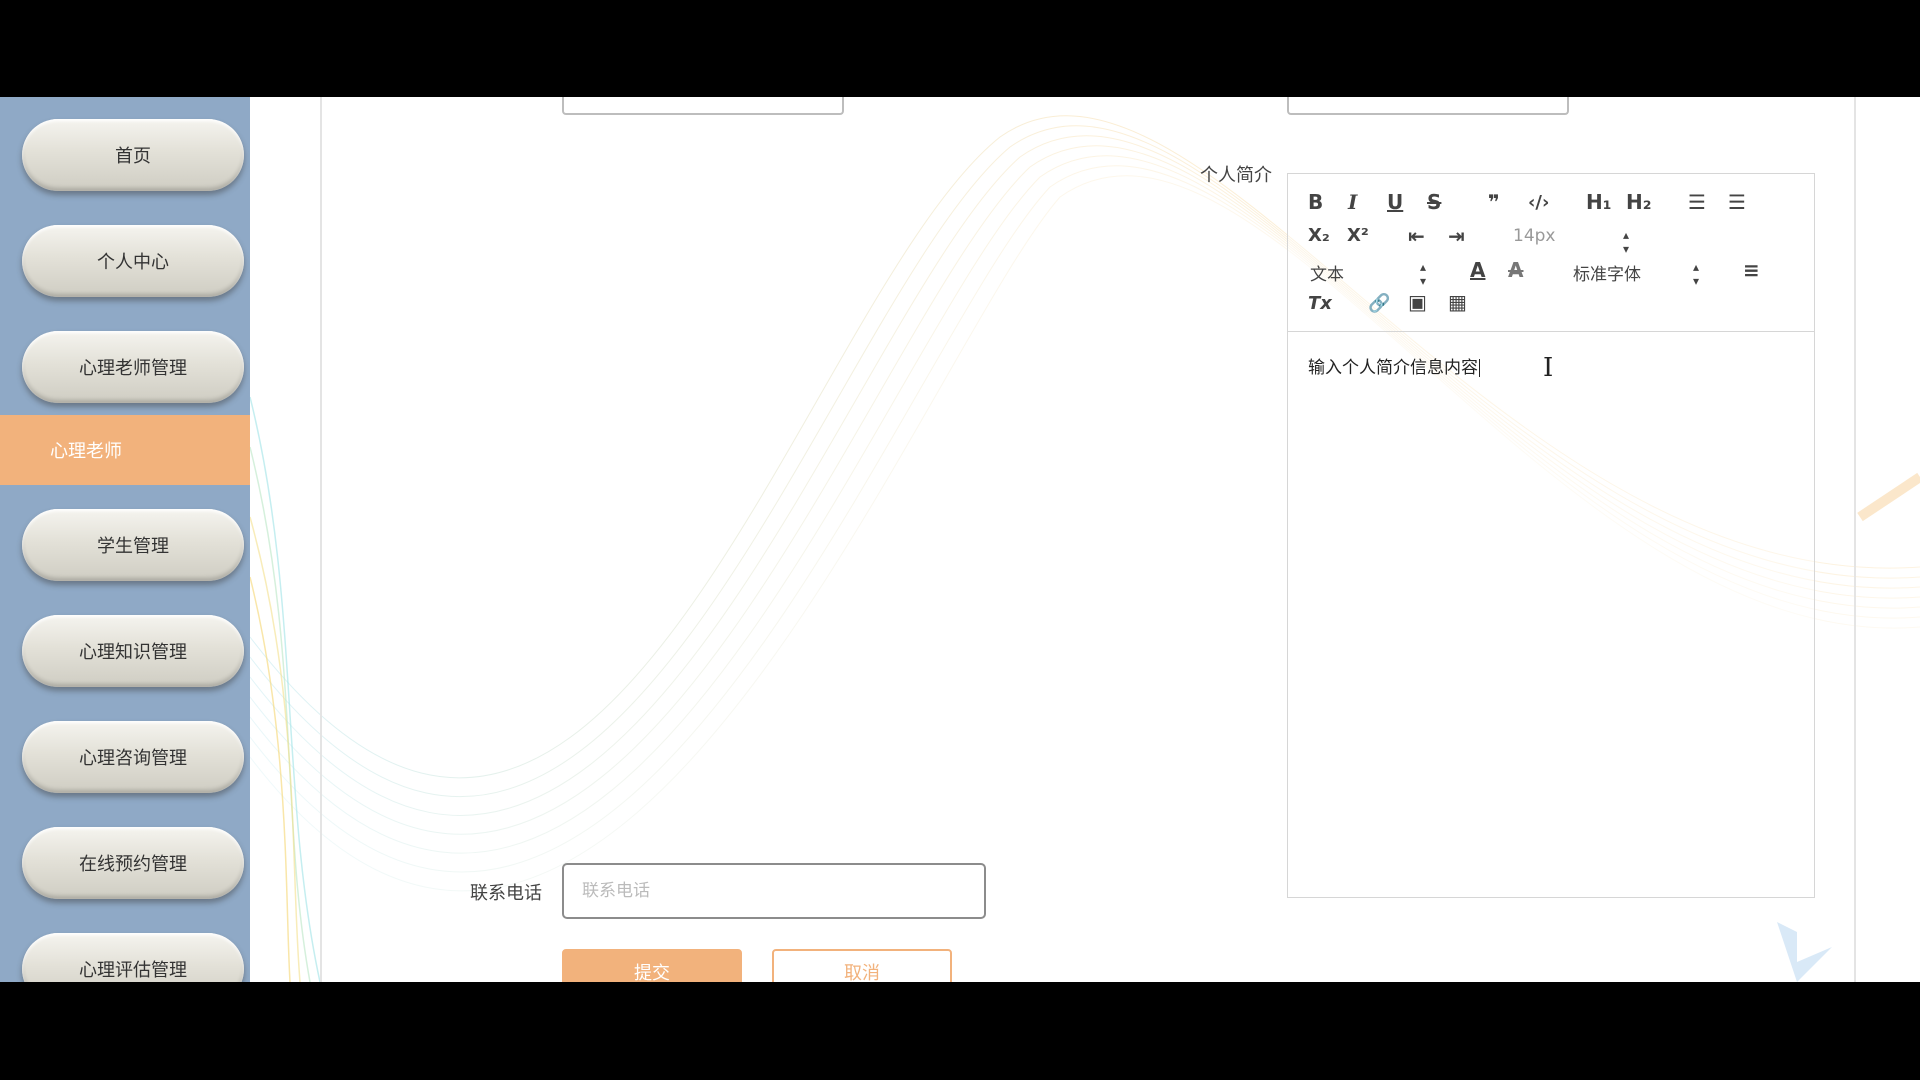 This screenshot has width=1920, height=1080. What do you see at coordinates (1534, 236) in the screenshot?
I see `font-size-value: 14px` at bounding box center [1534, 236].